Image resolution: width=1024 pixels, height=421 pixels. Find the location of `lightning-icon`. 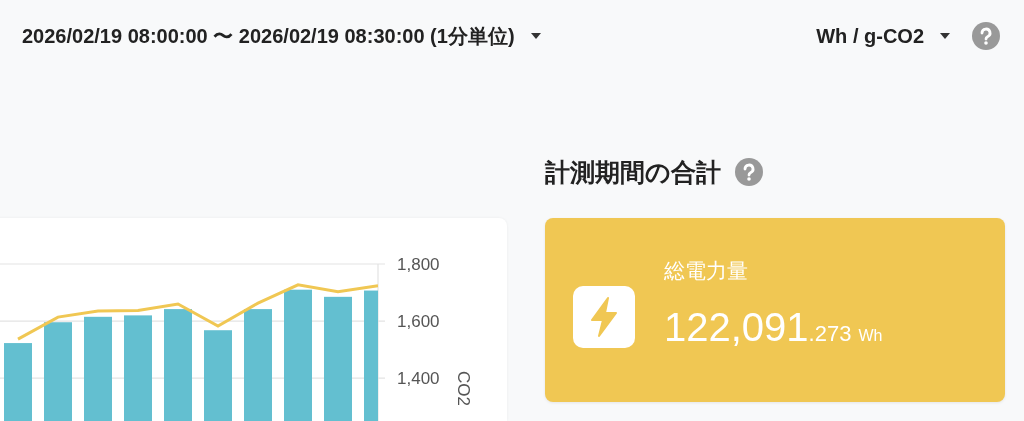

lightning-icon is located at coordinates (604, 317).